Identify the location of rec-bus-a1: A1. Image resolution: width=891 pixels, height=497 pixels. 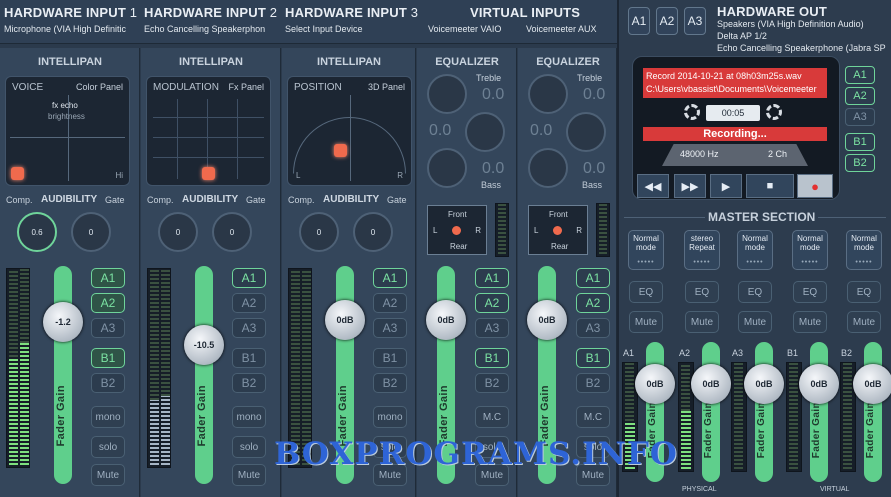
(860, 75).